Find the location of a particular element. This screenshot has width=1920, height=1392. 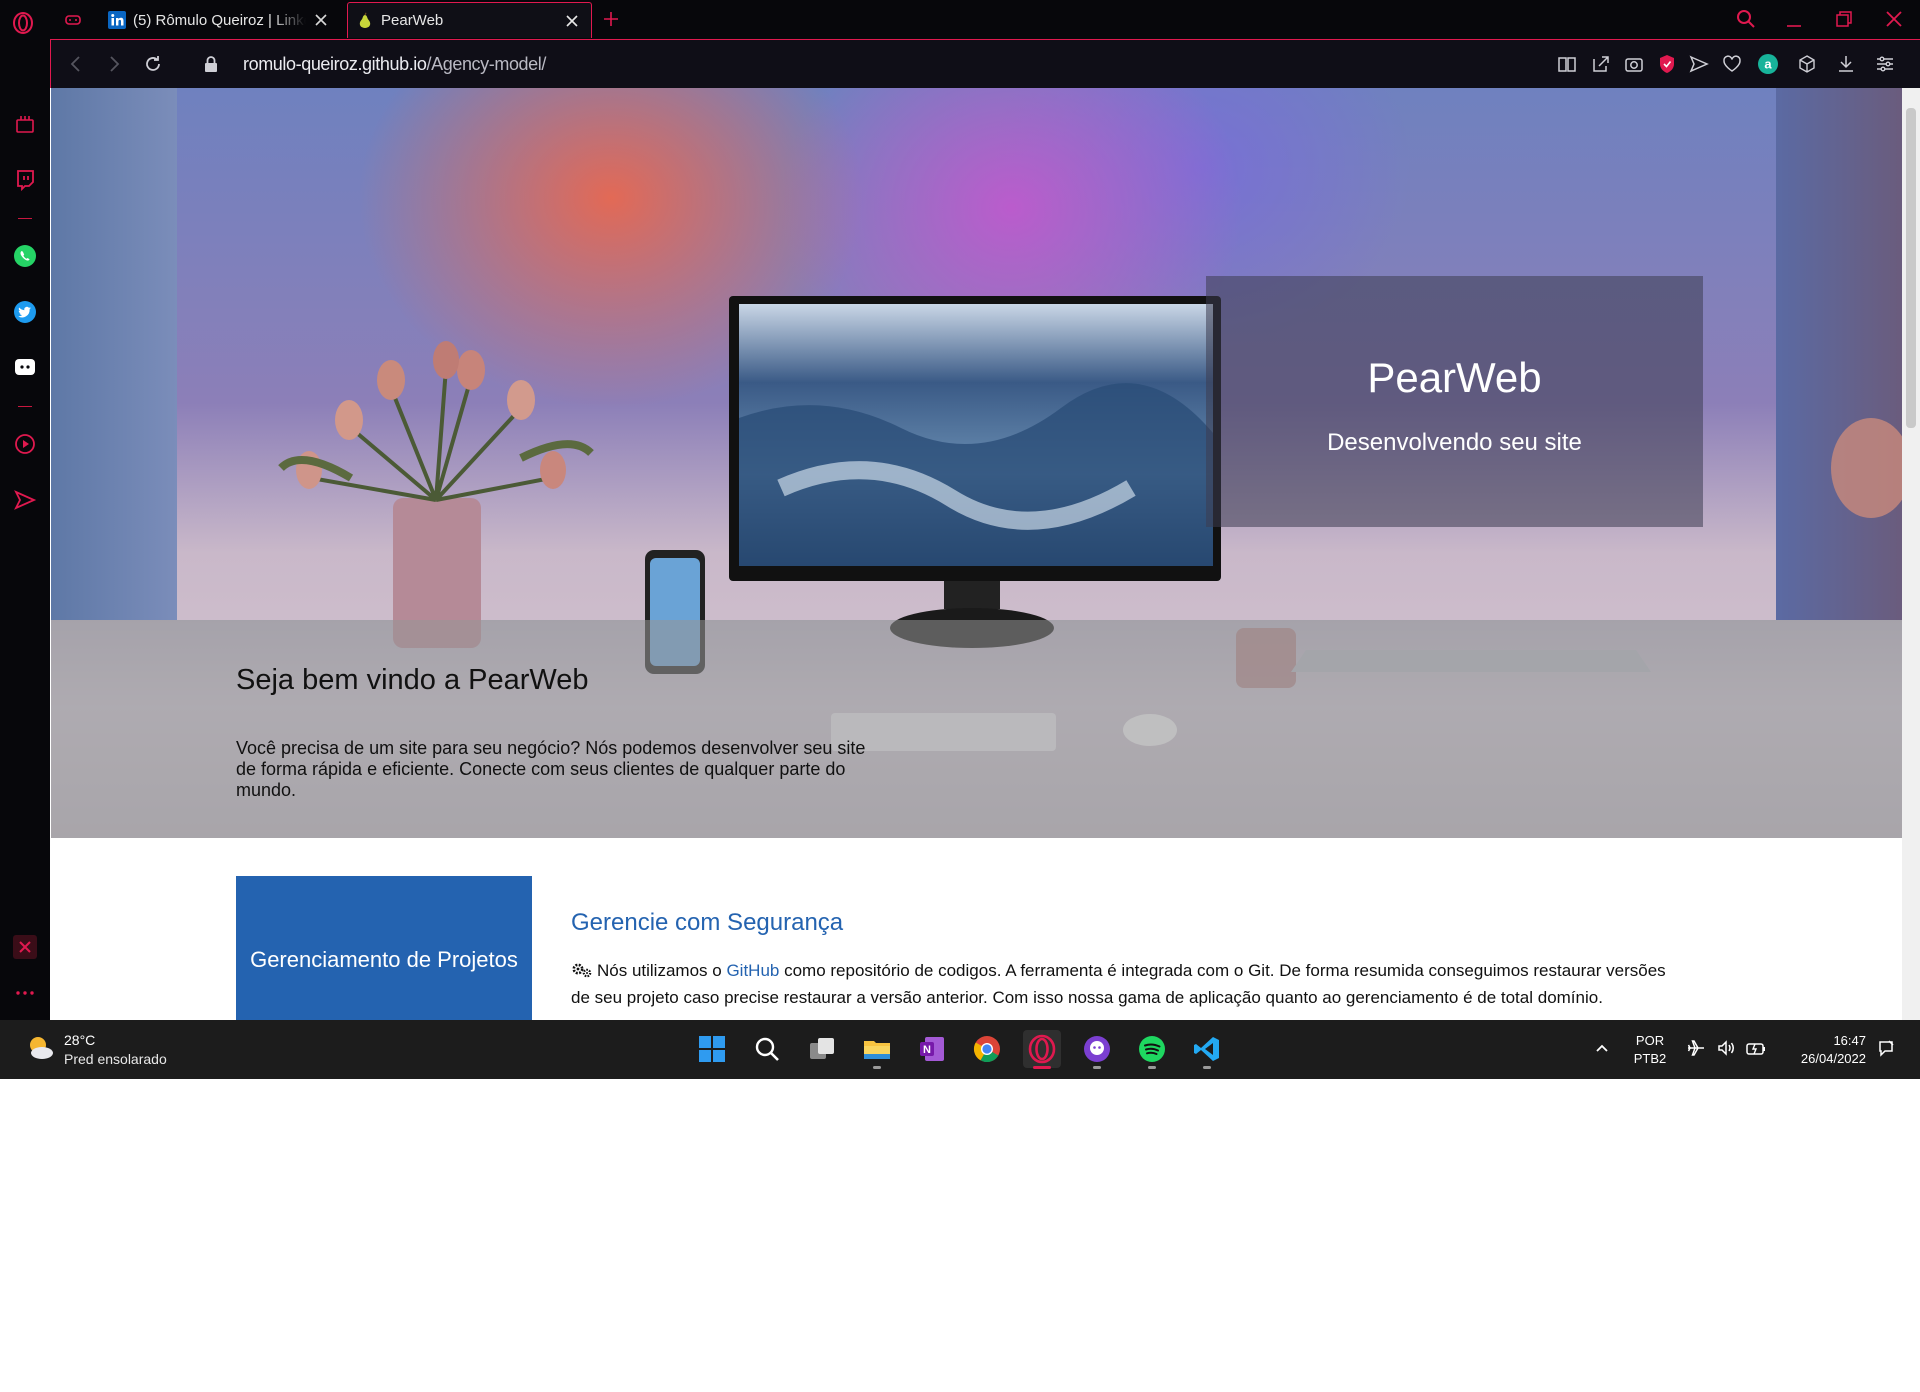

profile-avatar-icon: a is located at coordinates (1768, 64).